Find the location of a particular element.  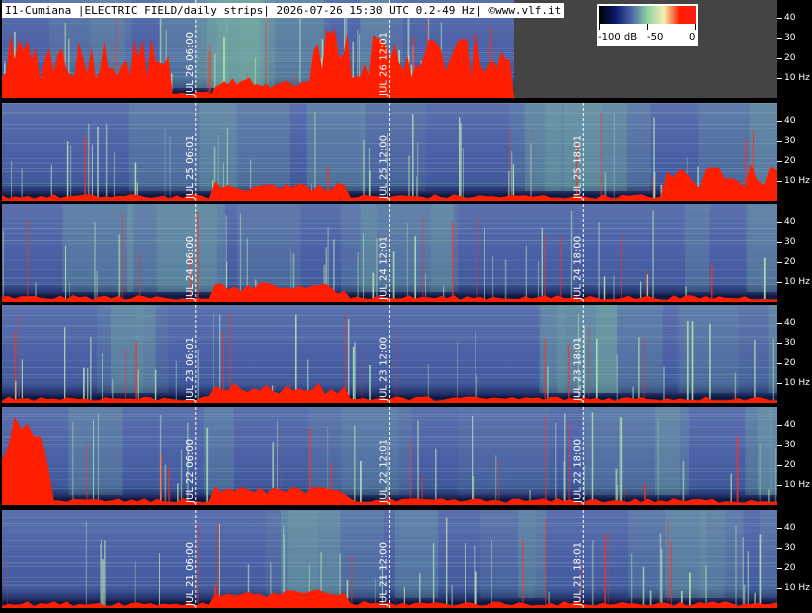

colorbar-tick-mid is located at coordinates (647, 27).